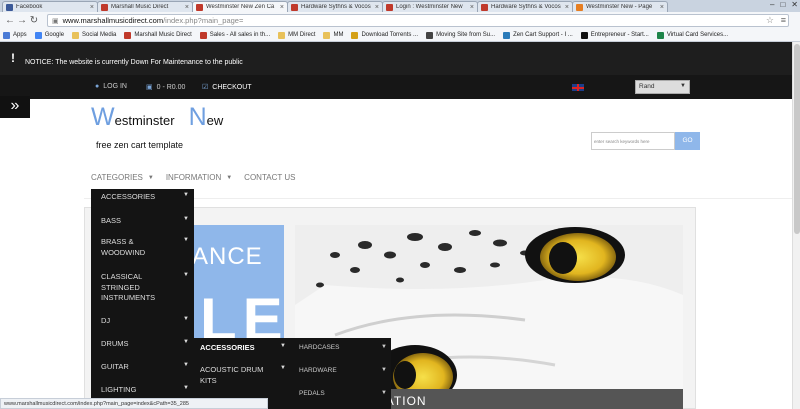  What do you see at coordinates (142, 390) in the screenshot?
I see `category-menu-item: LIGHTING ▼` at bounding box center [142, 390].